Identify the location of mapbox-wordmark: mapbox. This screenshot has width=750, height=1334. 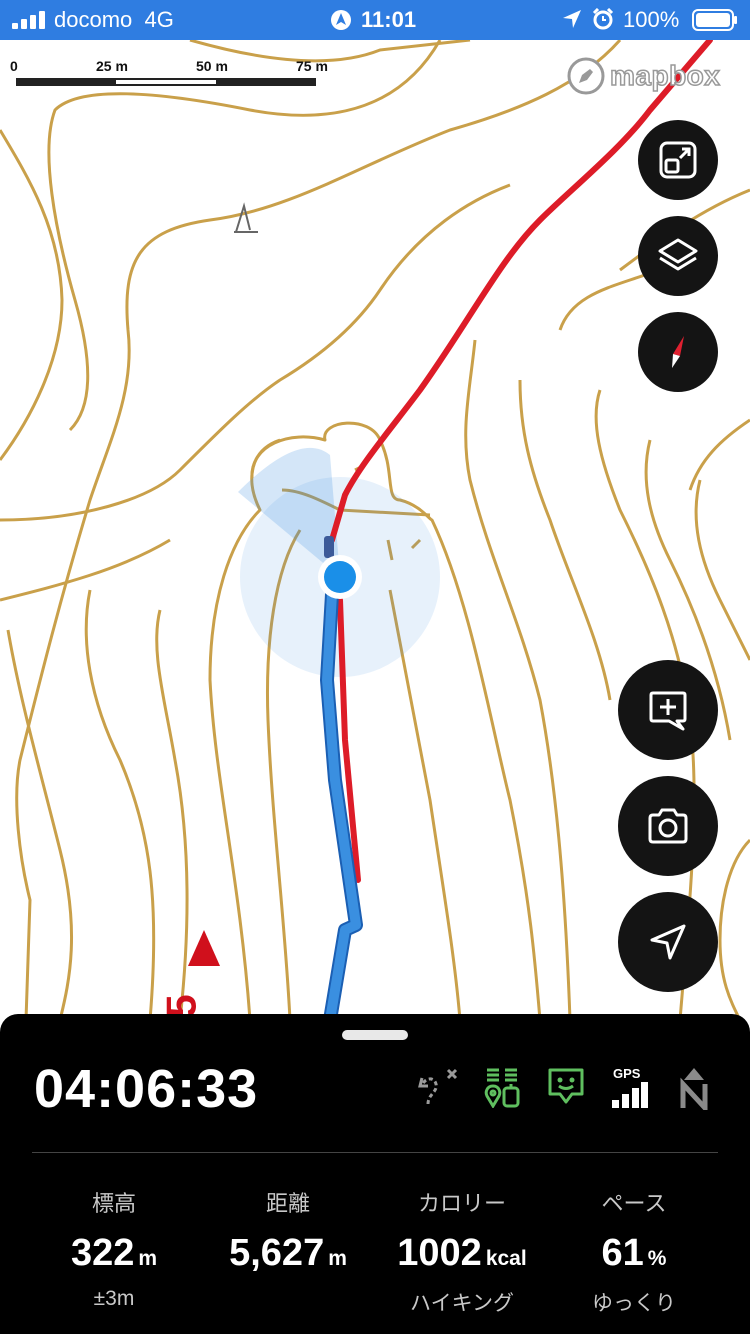
(665, 75).